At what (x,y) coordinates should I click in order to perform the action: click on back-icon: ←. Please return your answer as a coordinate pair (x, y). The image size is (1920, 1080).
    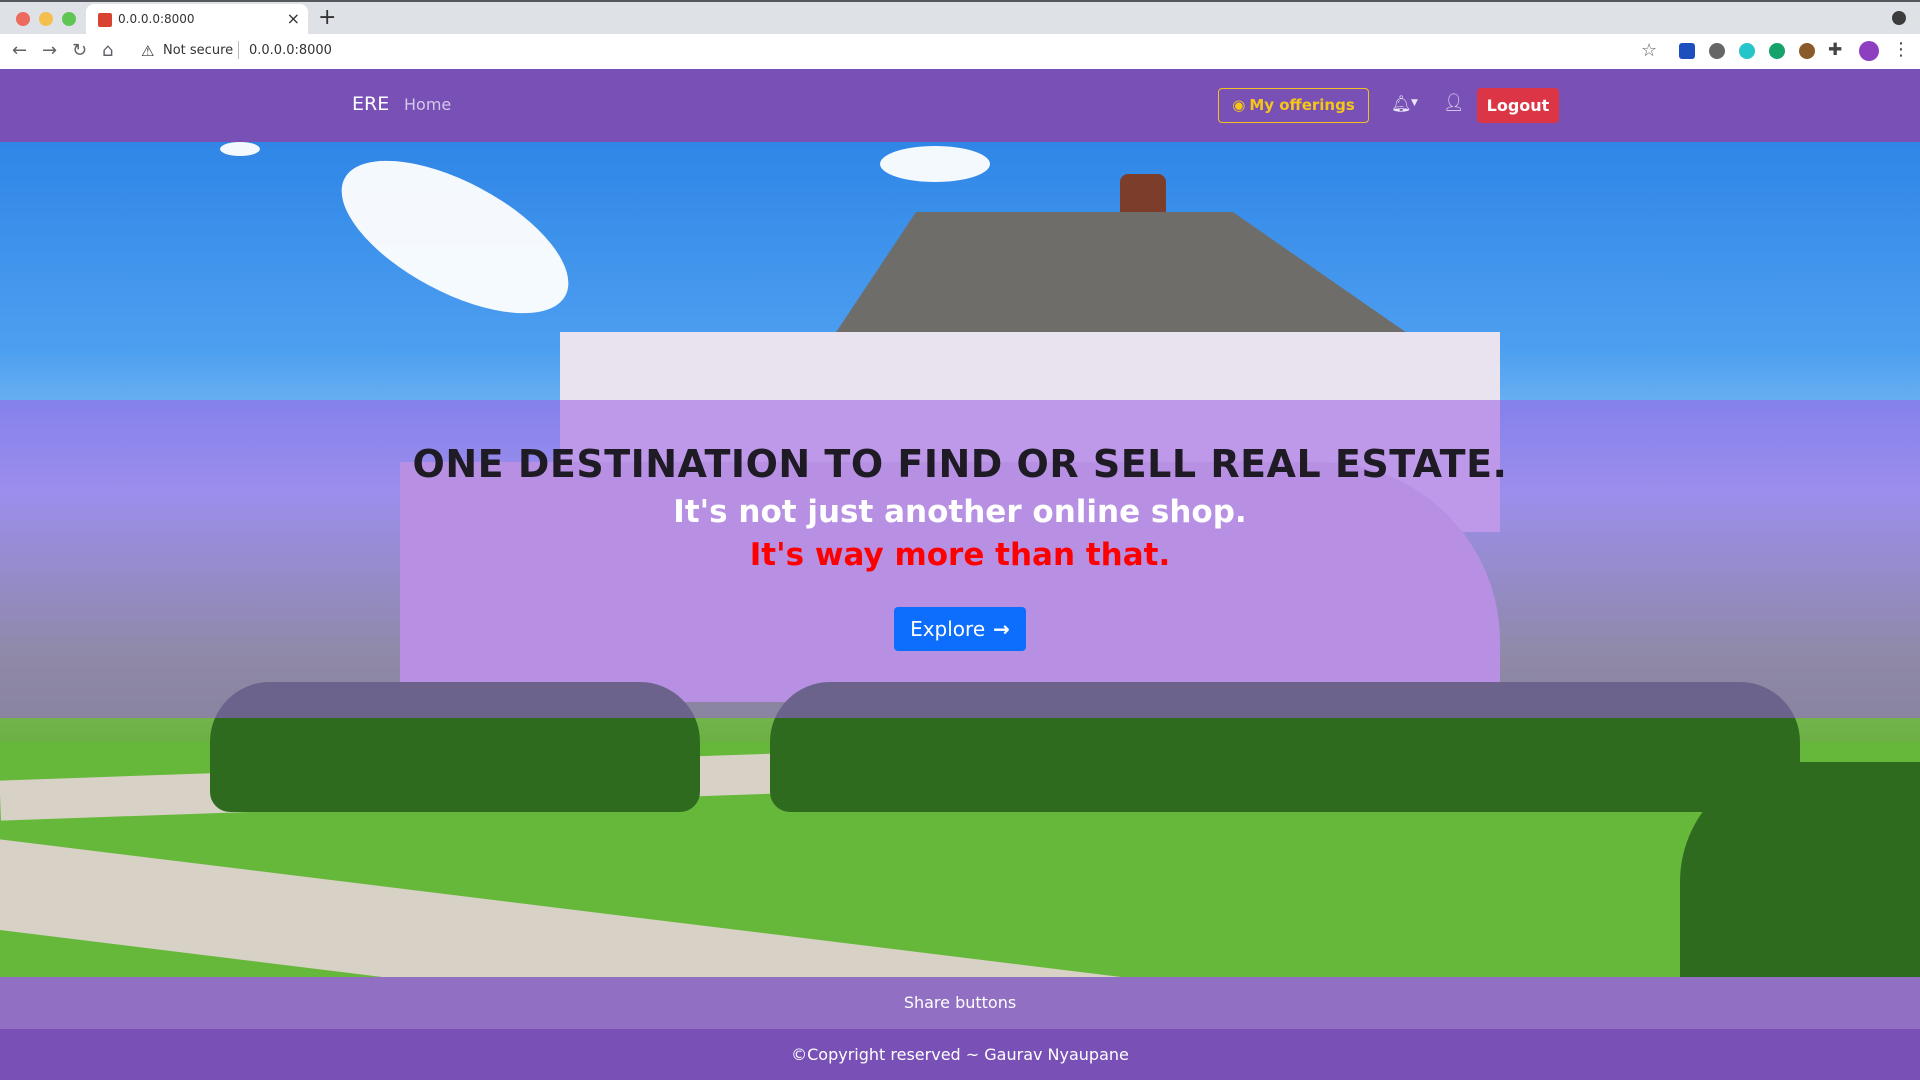
    Looking at the image, I should click on (19, 50).